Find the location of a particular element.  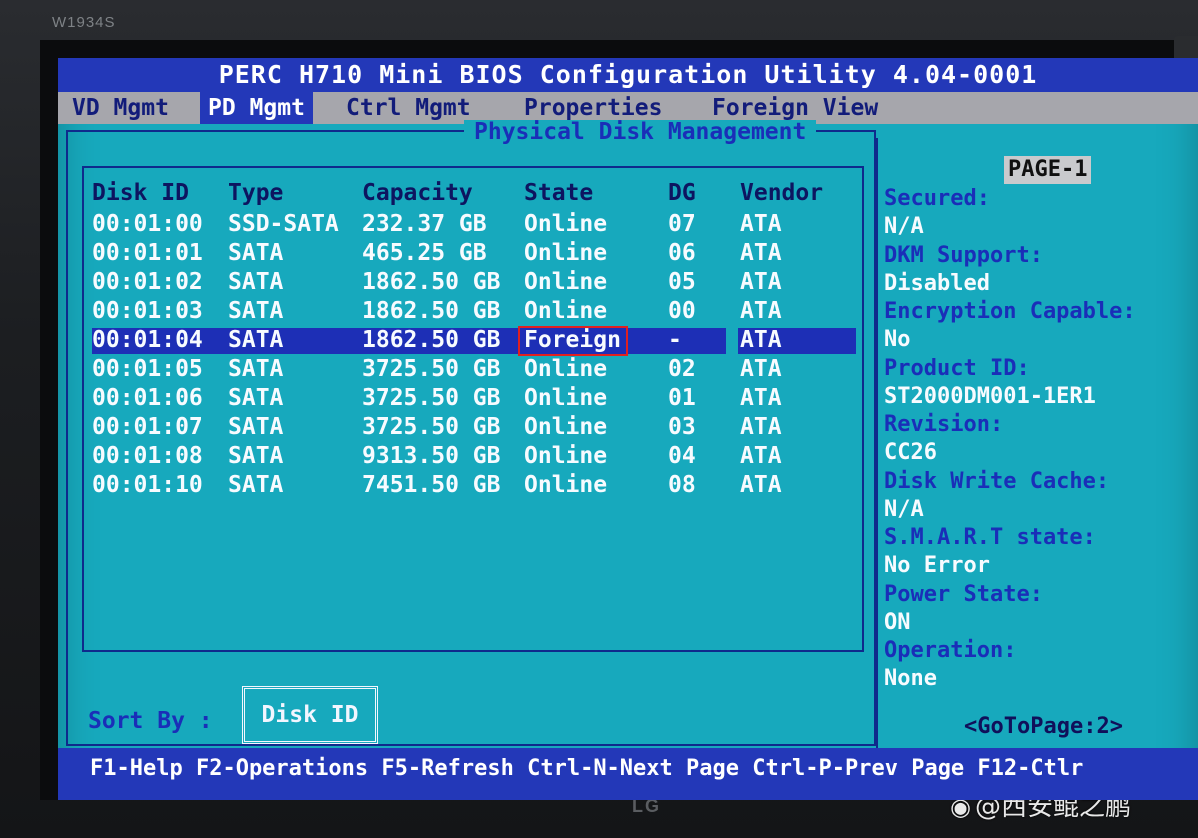

info-value: ST2000DM001-1ER1 is located at coordinates (990, 396).